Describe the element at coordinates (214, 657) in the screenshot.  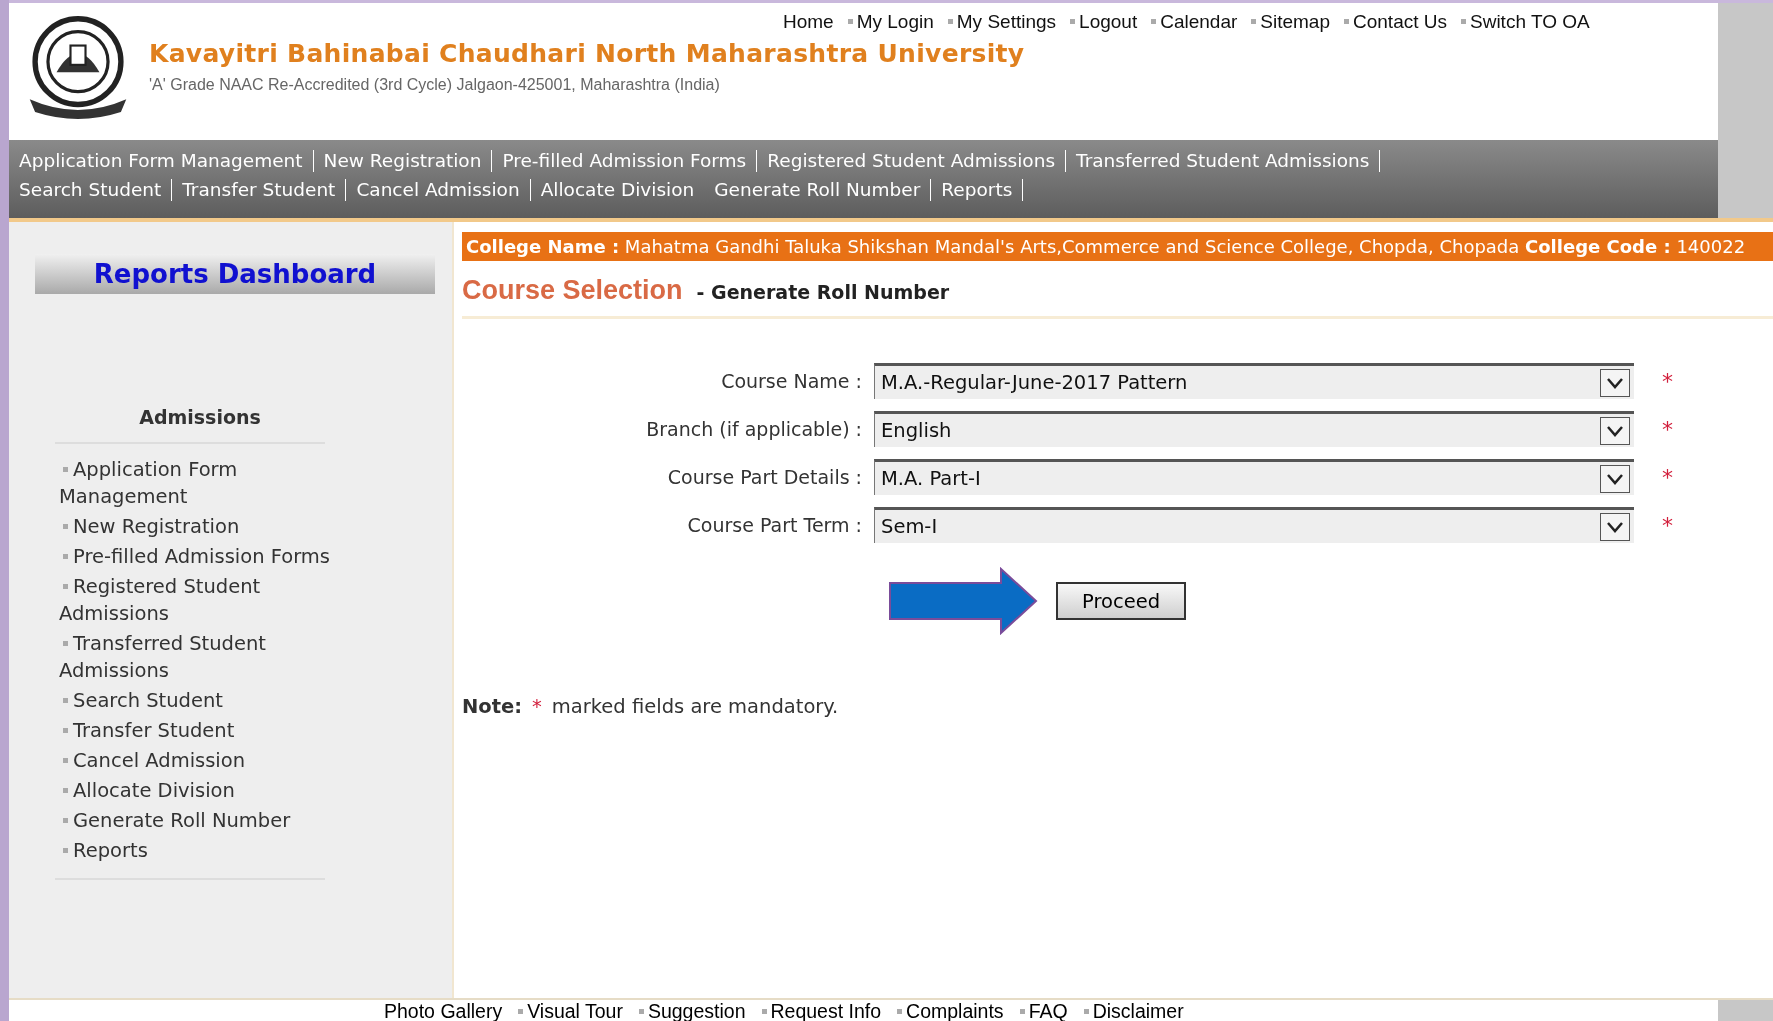
I see `sidebar-link: Transferred Student Admissions` at that location.